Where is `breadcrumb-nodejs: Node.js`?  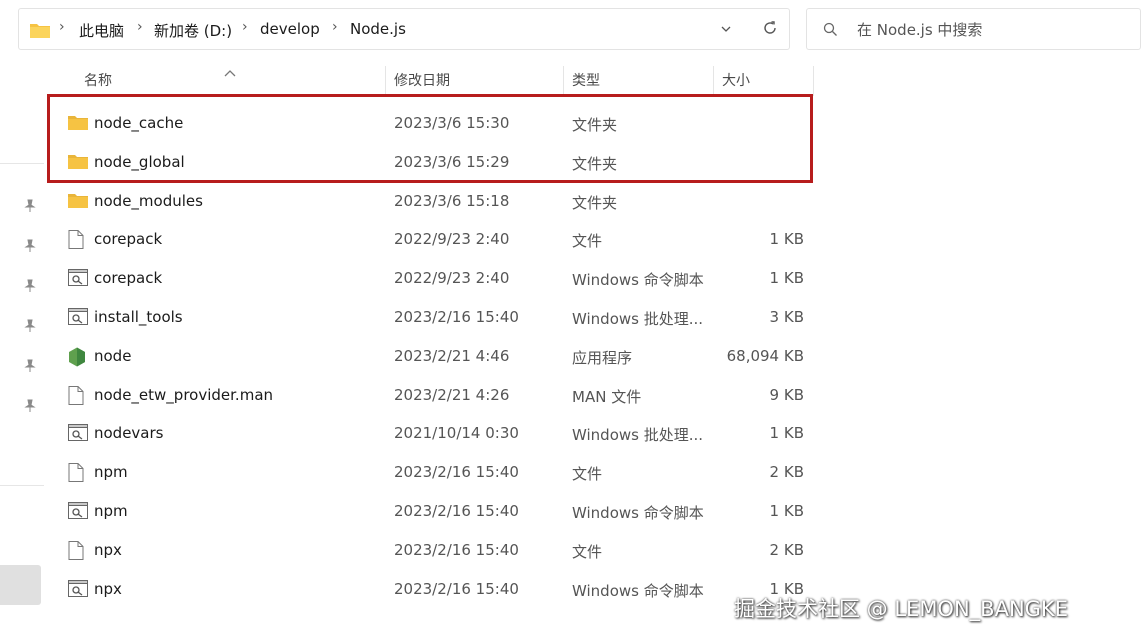 breadcrumb-nodejs: Node.js is located at coordinates (378, 29).